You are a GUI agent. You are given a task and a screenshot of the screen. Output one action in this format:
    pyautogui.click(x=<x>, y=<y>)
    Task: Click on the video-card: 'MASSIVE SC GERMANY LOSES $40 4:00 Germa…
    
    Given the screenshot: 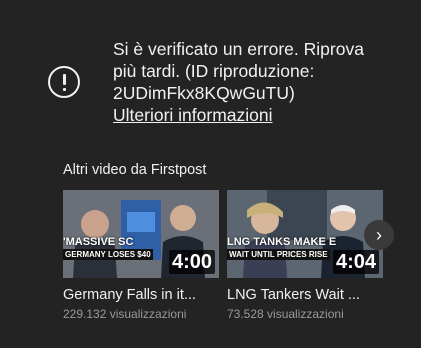 What is the action you would take?
    pyautogui.click(x=141, y=255)
    